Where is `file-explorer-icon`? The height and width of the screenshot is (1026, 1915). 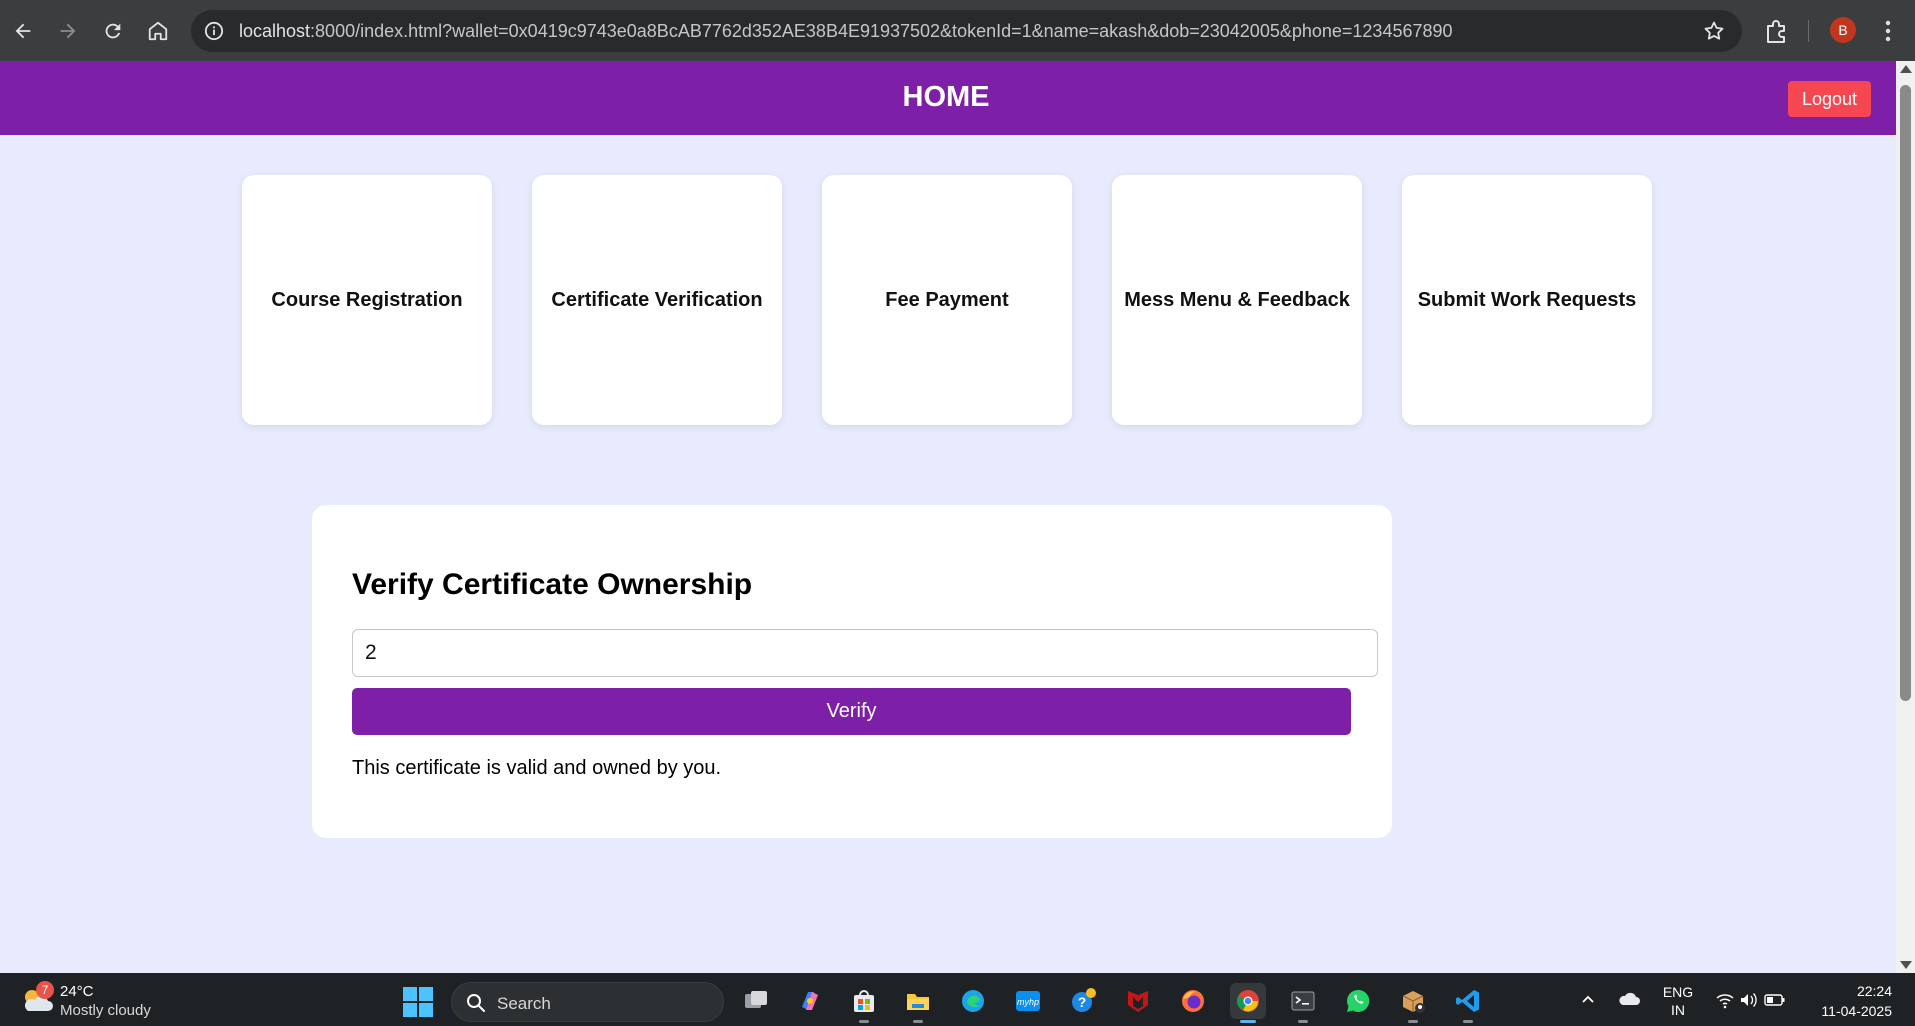
file-explorer-icon is located at coordinates (918, 1003).